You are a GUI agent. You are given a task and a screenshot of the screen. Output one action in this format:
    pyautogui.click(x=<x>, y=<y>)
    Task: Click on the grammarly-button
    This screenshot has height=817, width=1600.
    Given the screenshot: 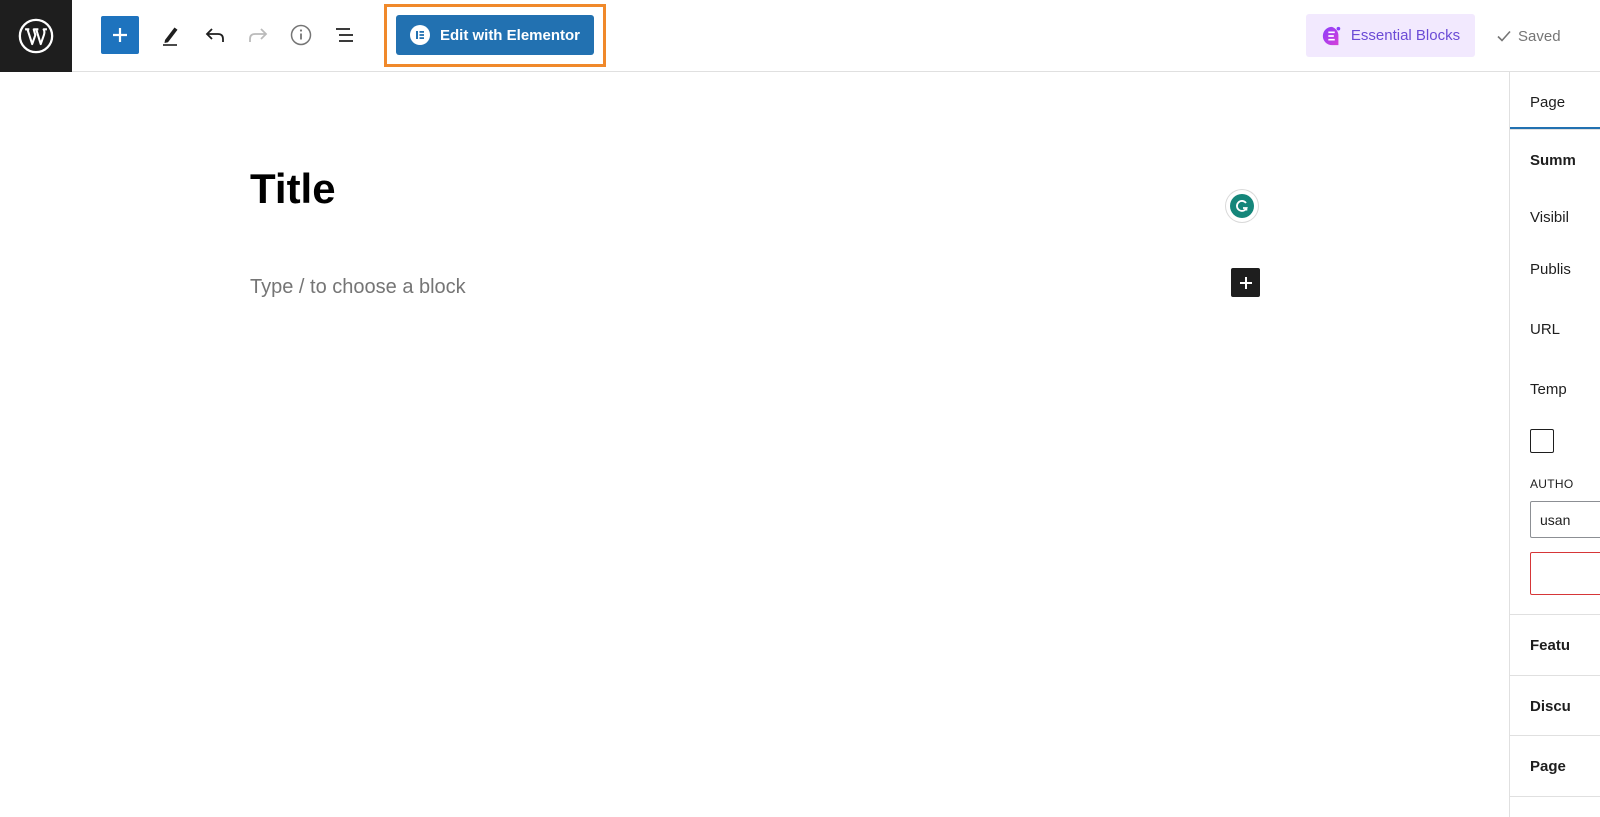 What is the action you would take?
    pyautogui.click(x=1242, y=206)
    